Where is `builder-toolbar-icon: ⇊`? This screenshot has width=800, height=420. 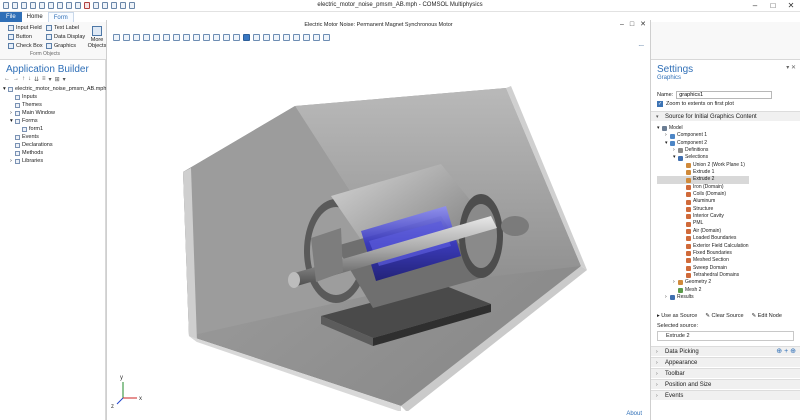 builder-toolbar-icon: ⇊ is located at coordinates (36, 79).